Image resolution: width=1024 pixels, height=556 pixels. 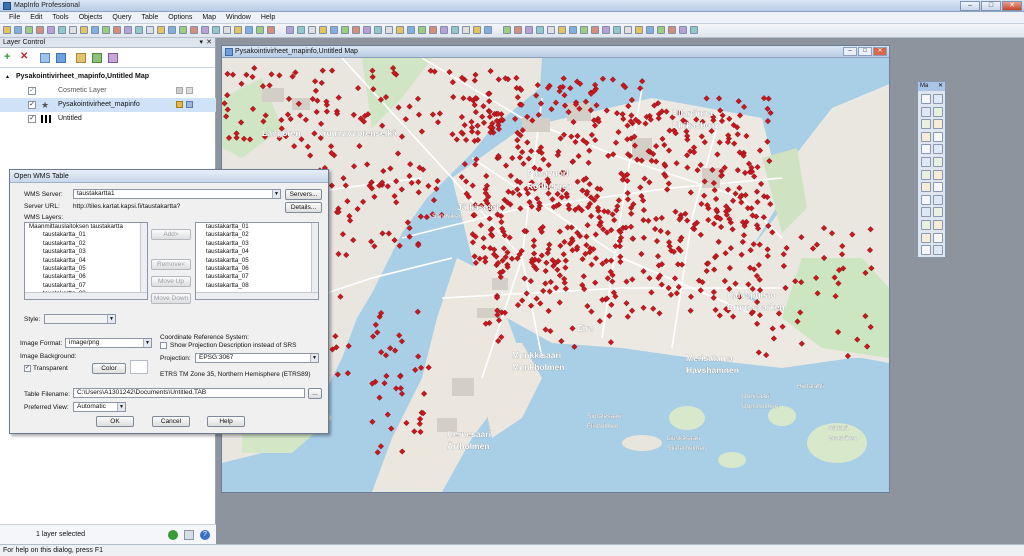 What do you see at coordinates (970, 6) in the screenshot?
I see `minimize-button: –` at bounding box center [970, 6].